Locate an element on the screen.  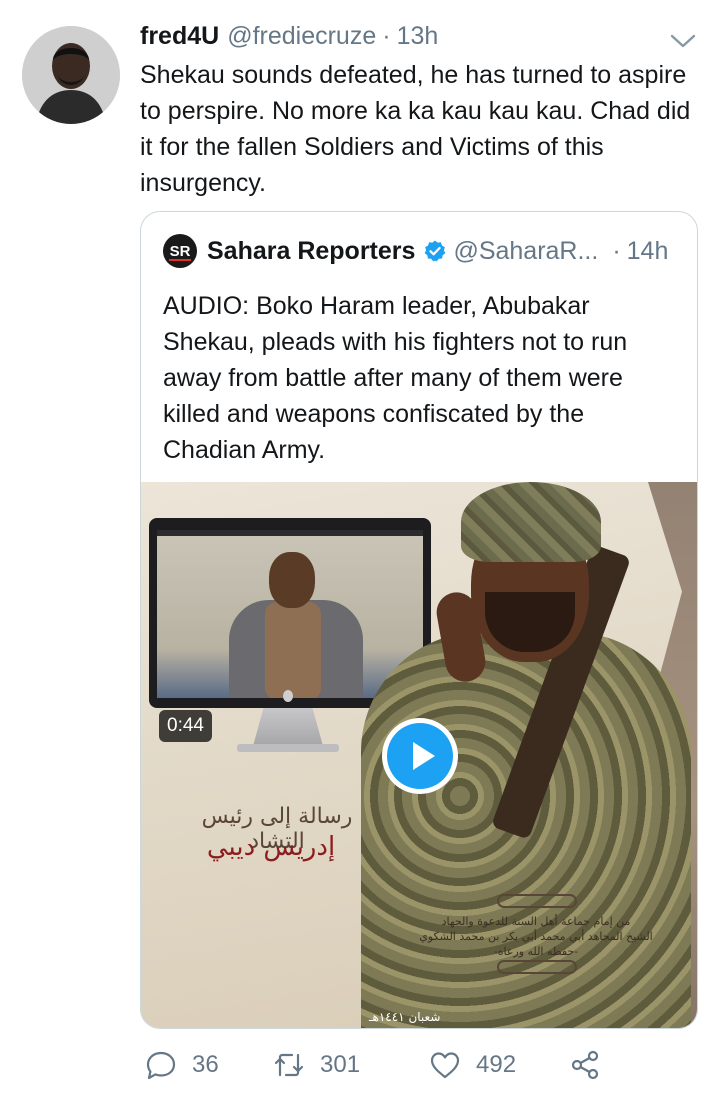
like-count: 492 is located at coordinates (496, 1064).